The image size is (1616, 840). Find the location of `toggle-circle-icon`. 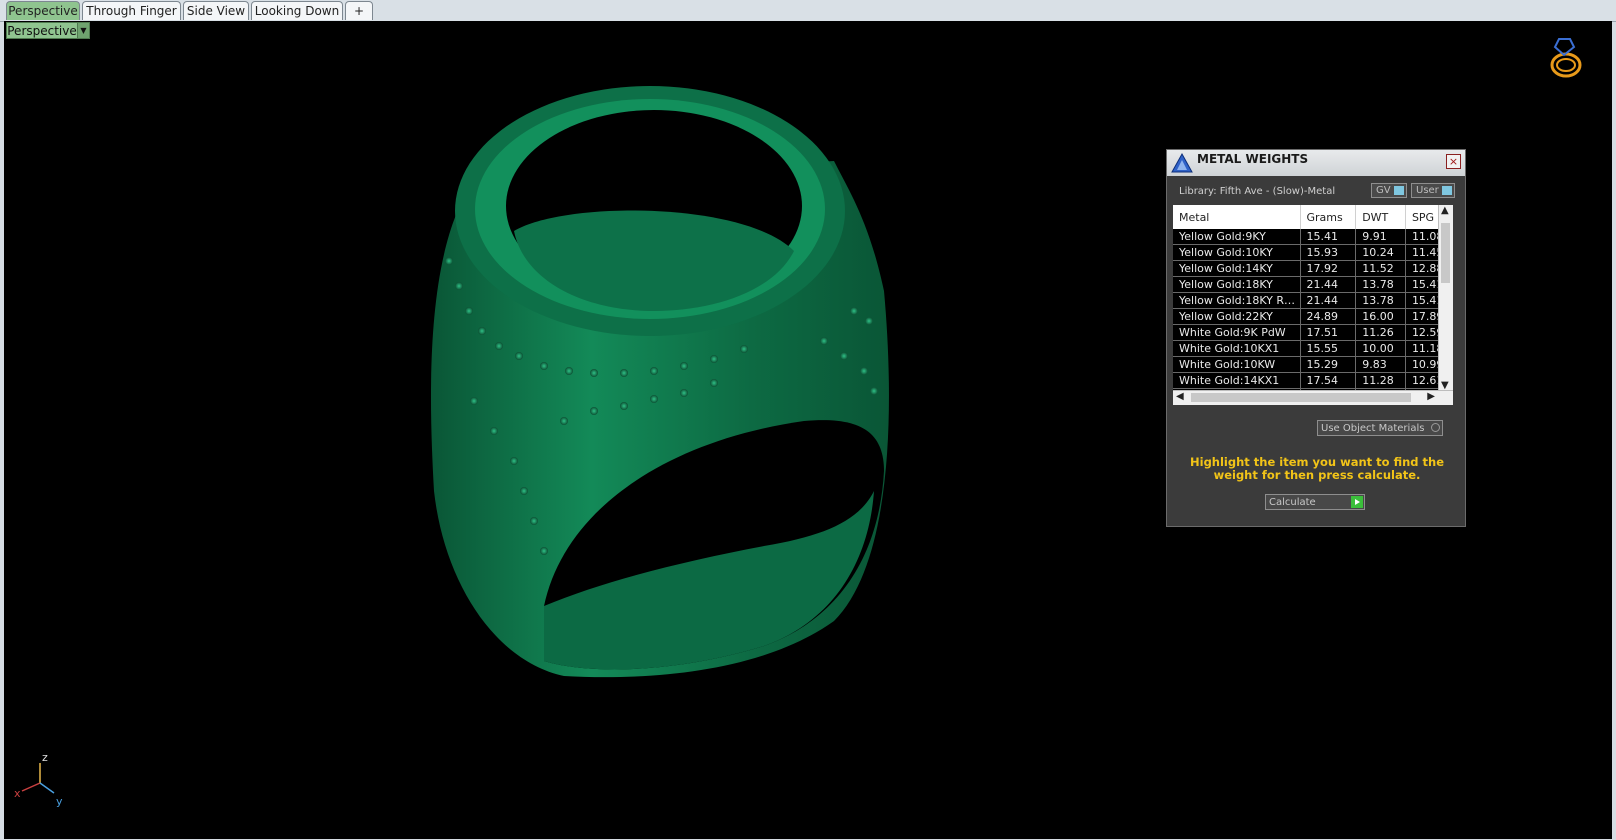

toggle-circle-icon is located at coordinates (1435, 427).